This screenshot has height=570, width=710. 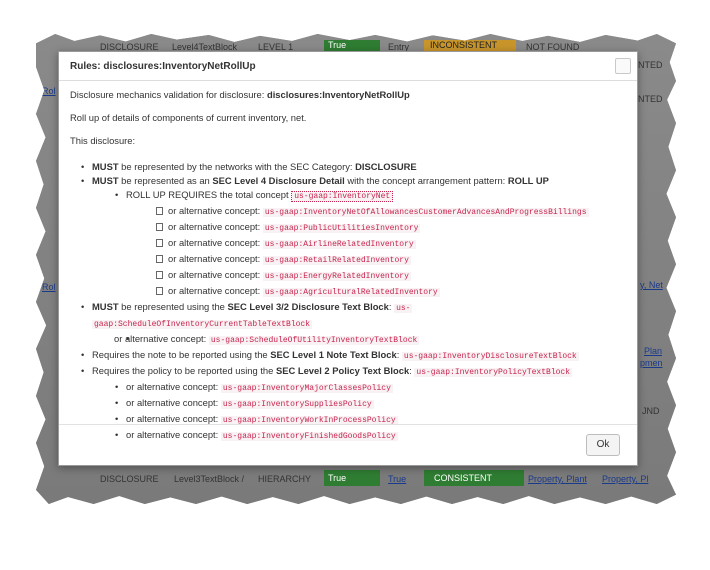 What do you see at coordinates (333, 354) in the screenshot?
I see `rule-bold: SEC Level 1 Note Text Block` at bounding box center [333, 354].